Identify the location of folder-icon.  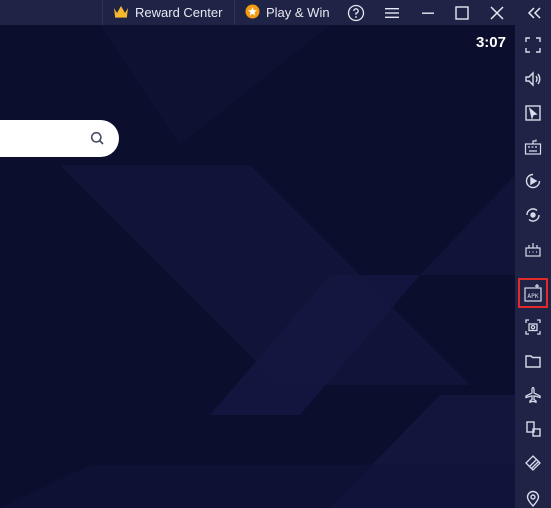
(533, 361).